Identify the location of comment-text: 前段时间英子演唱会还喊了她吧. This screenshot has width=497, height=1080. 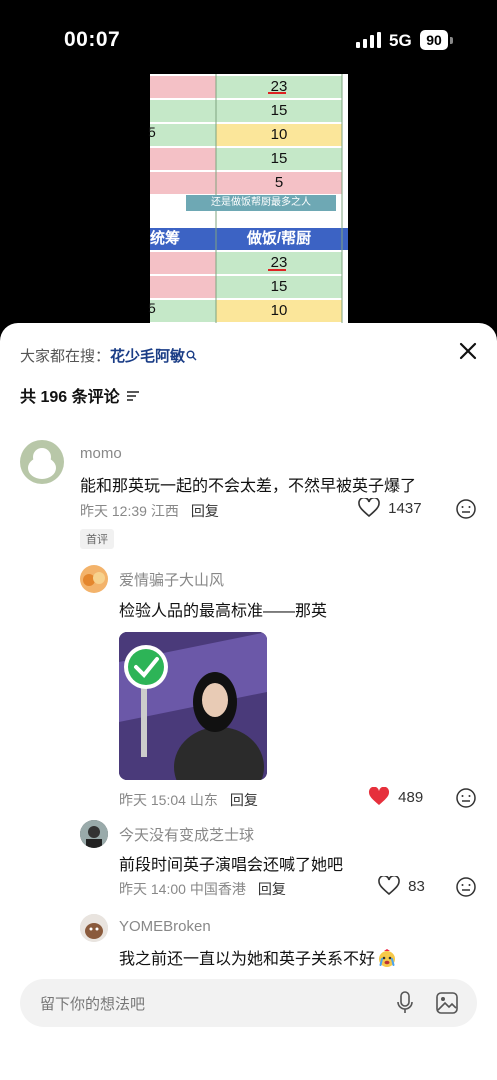
(231, 865).